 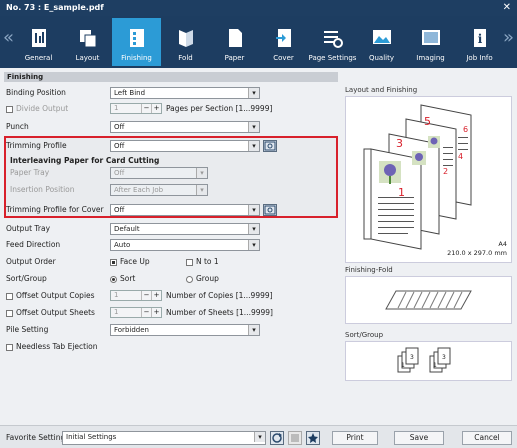 I want to click on tab-label: Finishing, so click(x=136, y=58).